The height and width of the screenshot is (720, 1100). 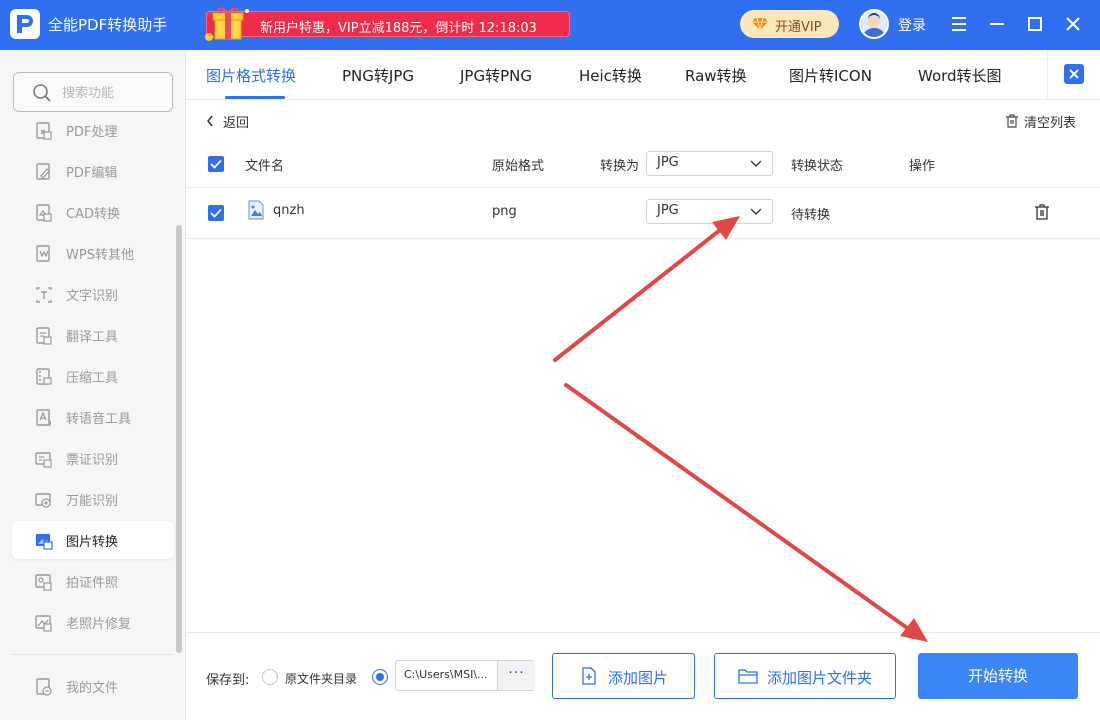 I want to click on sidebar-item-universal-recognition: 万能识别, so click(x=93, y=499).